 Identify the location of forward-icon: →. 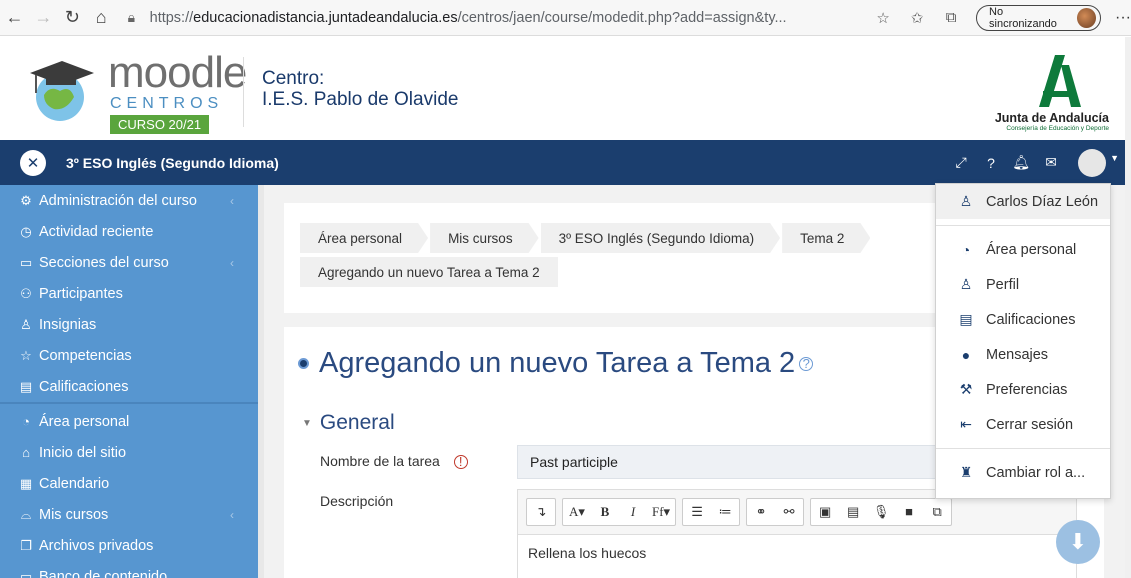
(43, 18).